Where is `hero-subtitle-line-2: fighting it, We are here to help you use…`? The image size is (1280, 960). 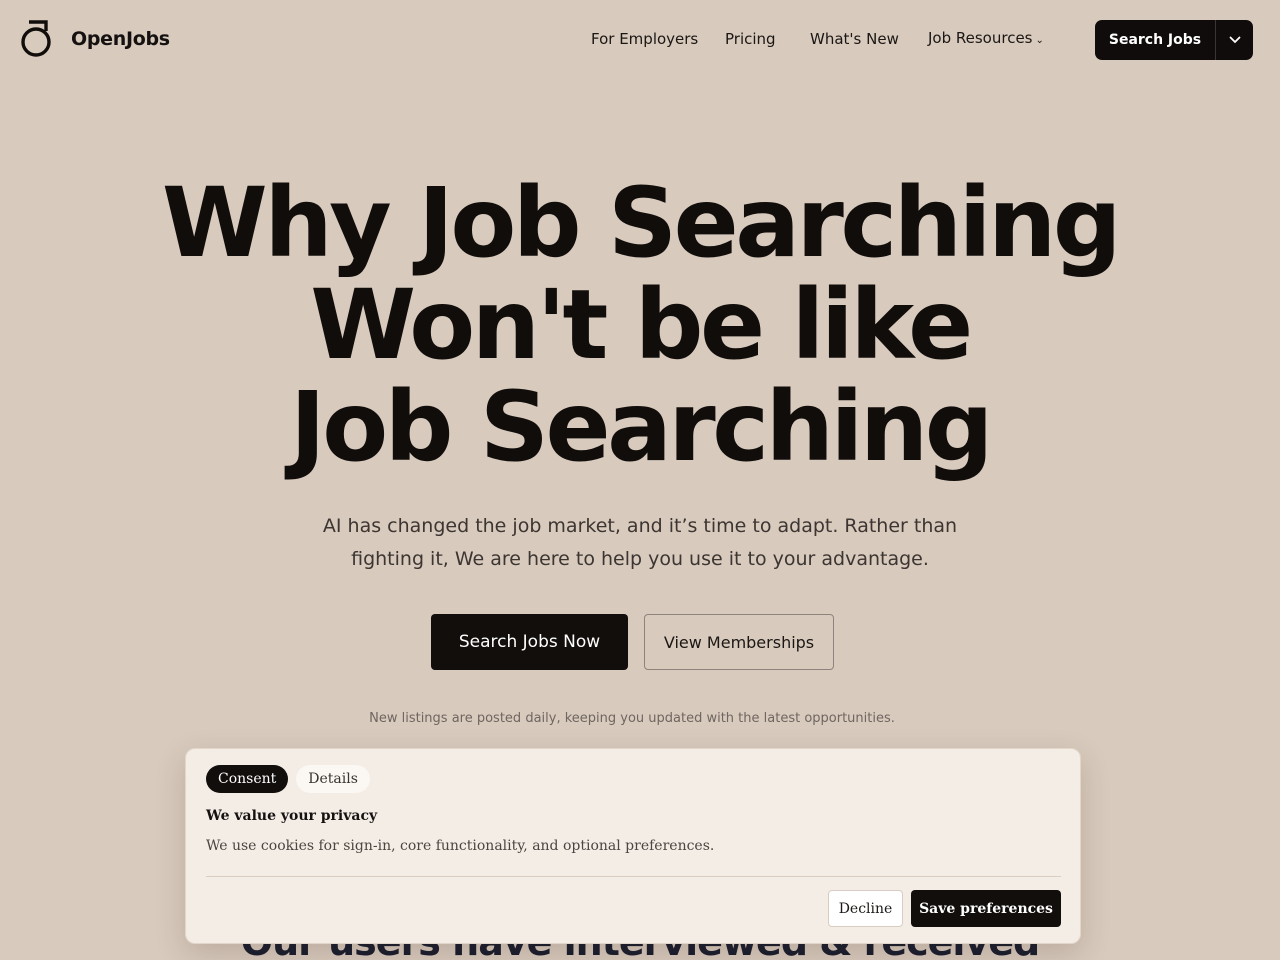 hero-subtitle-line-2: fighting it, We are here to help you use… is located at coordinates (640, 559).